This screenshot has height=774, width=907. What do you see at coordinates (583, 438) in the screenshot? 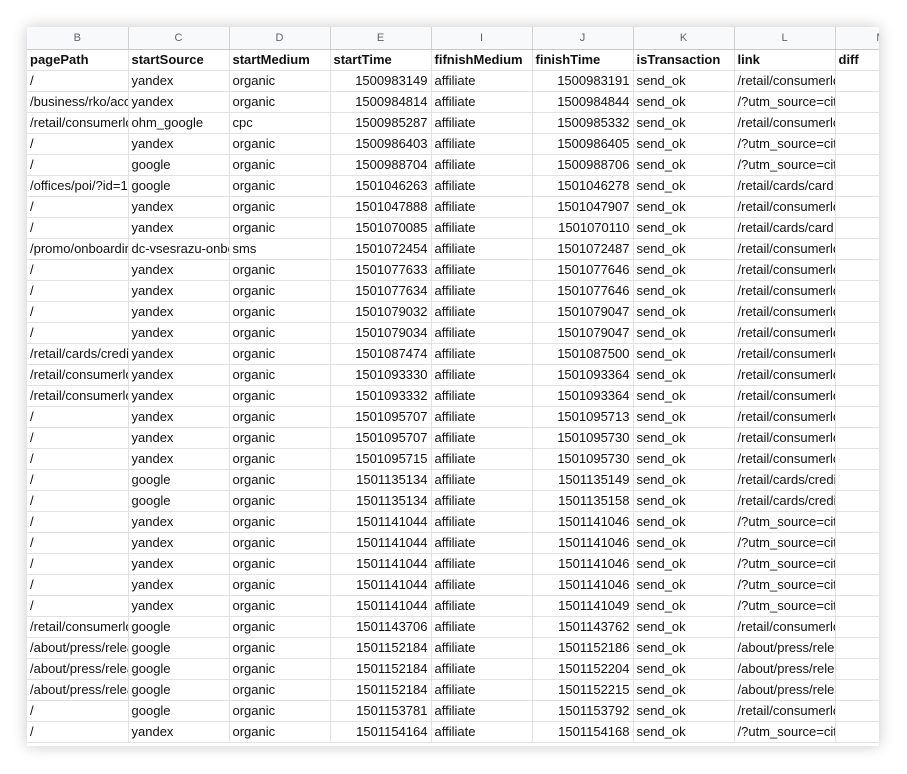
I see `table-cell: 1501095730` at bounding box center [583, 438].